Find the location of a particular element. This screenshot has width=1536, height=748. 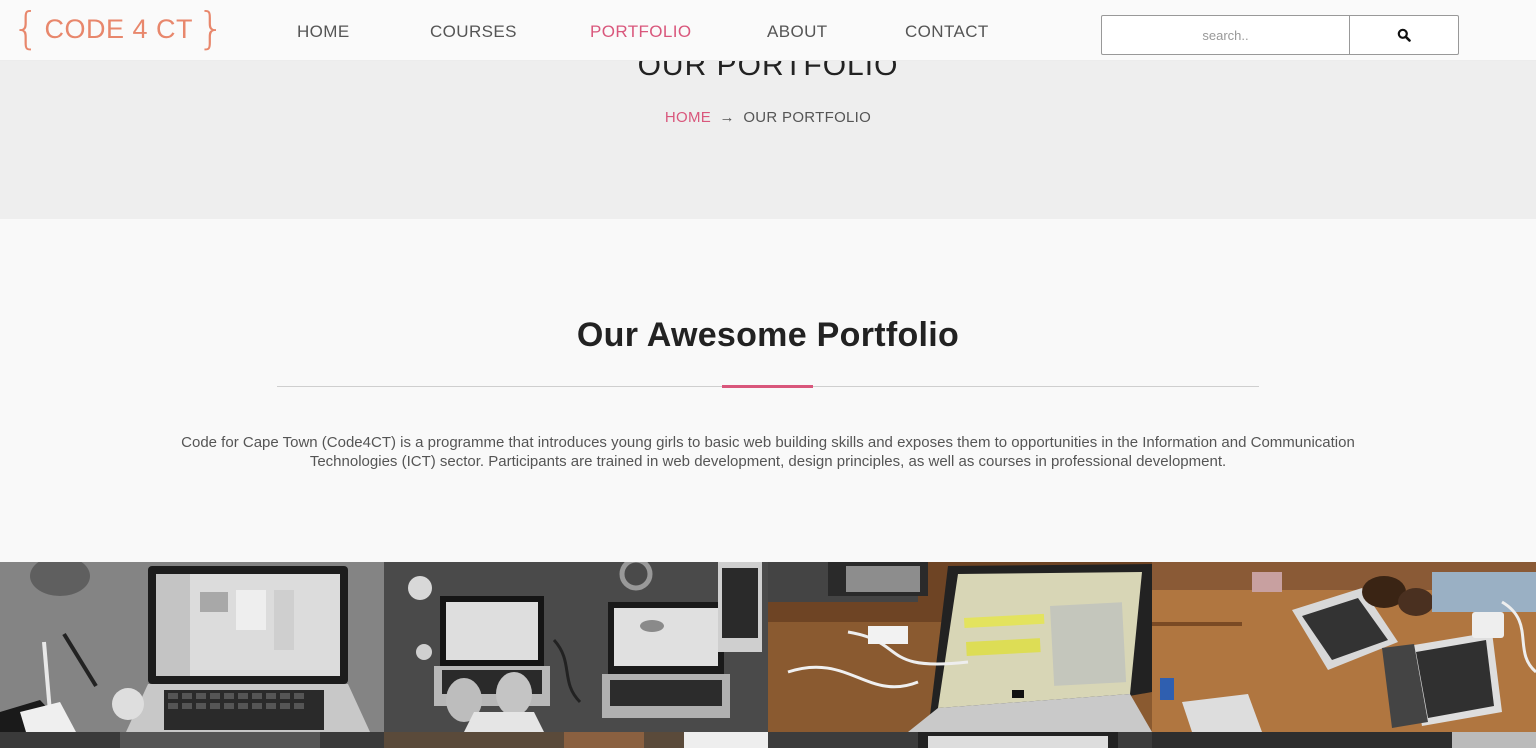

logo: { CODE 4 CT } is located at coordinates (119, 29).